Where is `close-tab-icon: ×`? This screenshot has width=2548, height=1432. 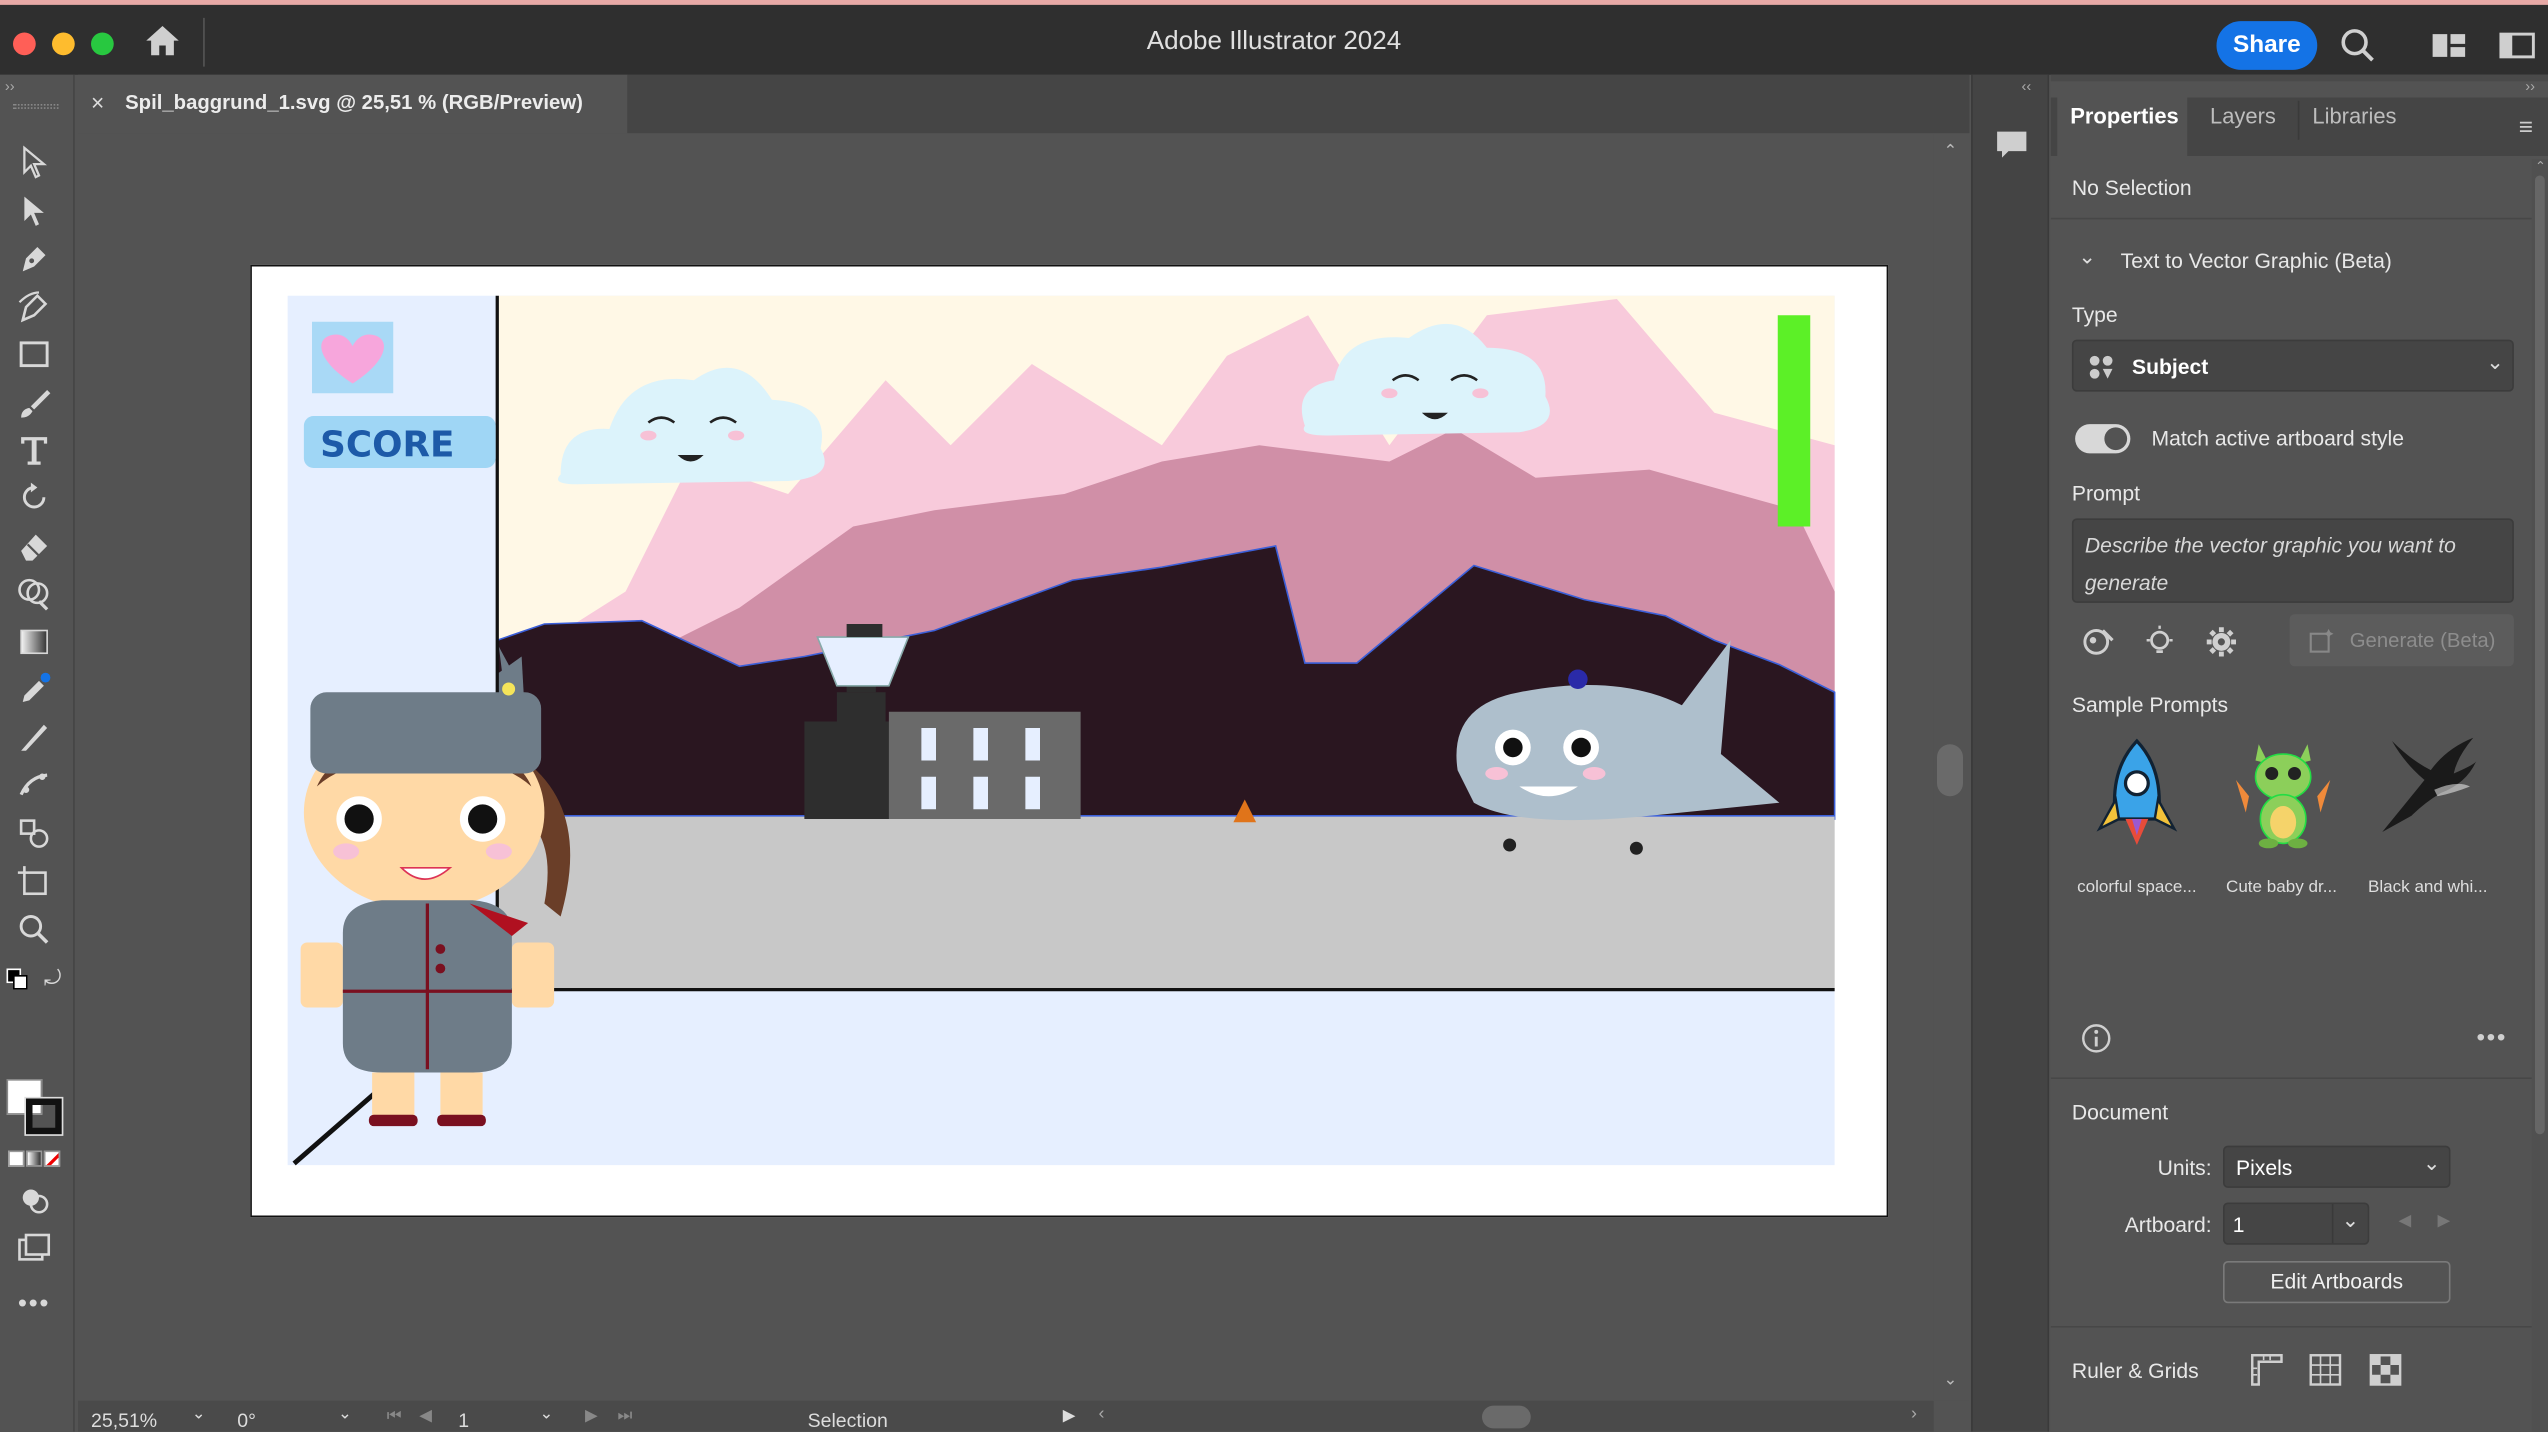
close-tab-icon: × is located at coordinates (97, 102).